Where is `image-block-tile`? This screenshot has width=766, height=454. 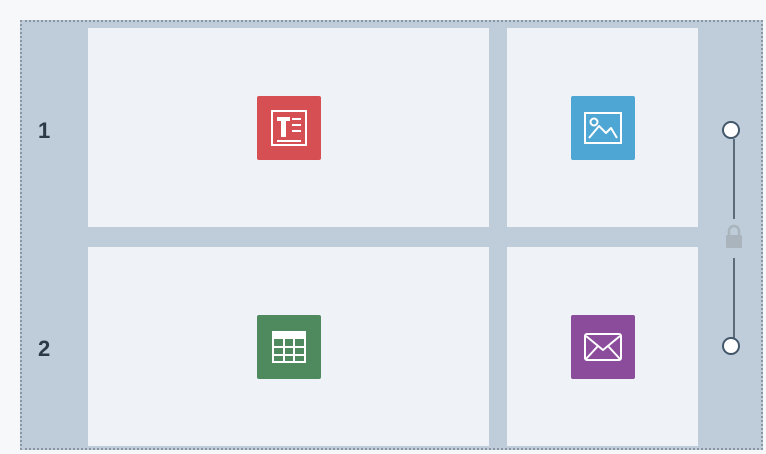
image-block-tile is located at coordinates (602, 127).